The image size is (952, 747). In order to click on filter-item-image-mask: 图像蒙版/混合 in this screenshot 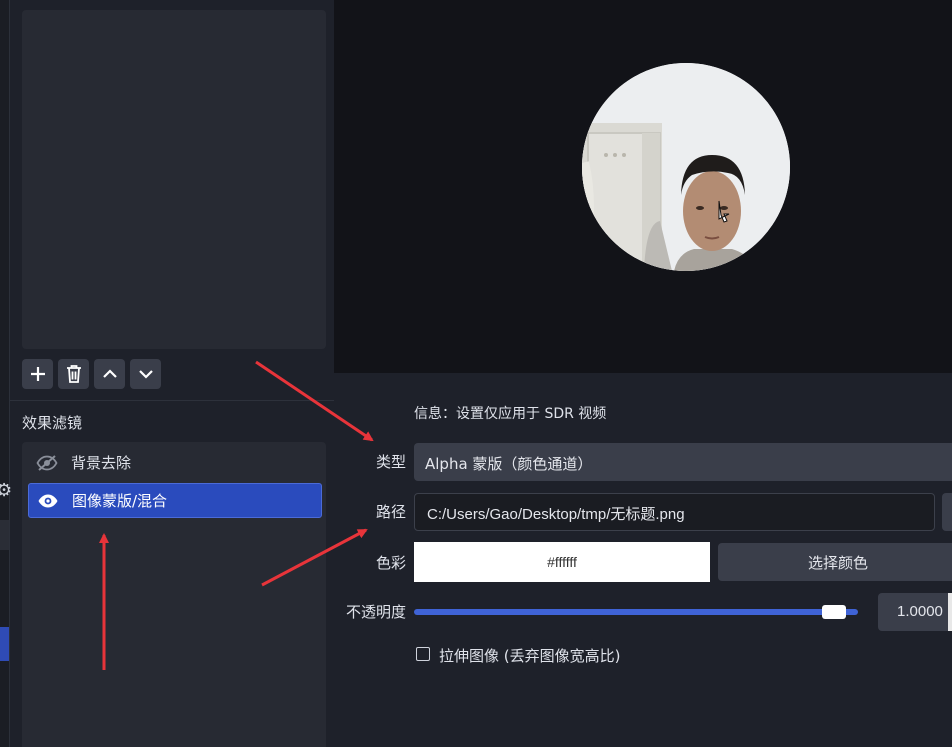, I will do `click(175, 500)`.